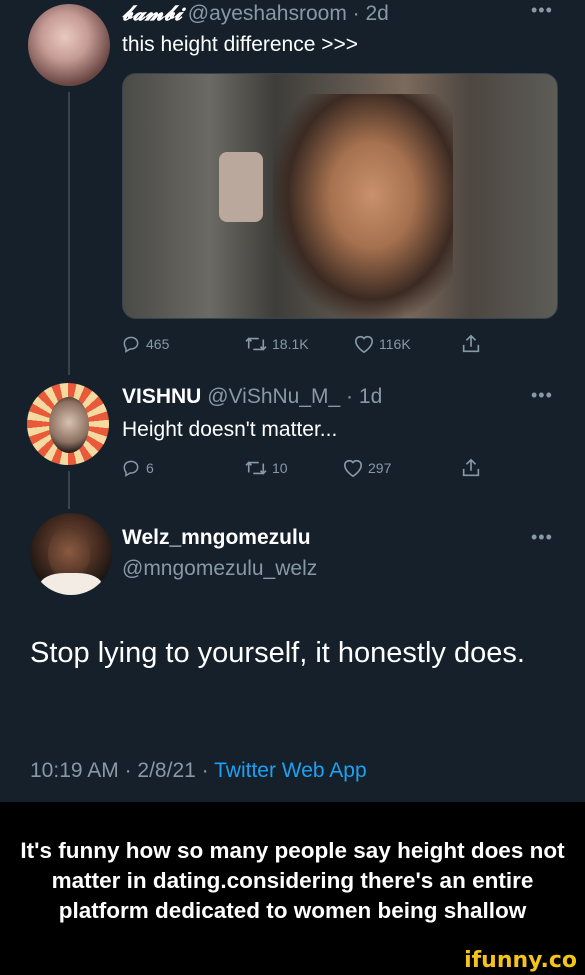  What do you see at coordinates (216, 538) in the screenshot?
I see `display-name: Welz_mngomezulu` at bounding box center [216, 538].